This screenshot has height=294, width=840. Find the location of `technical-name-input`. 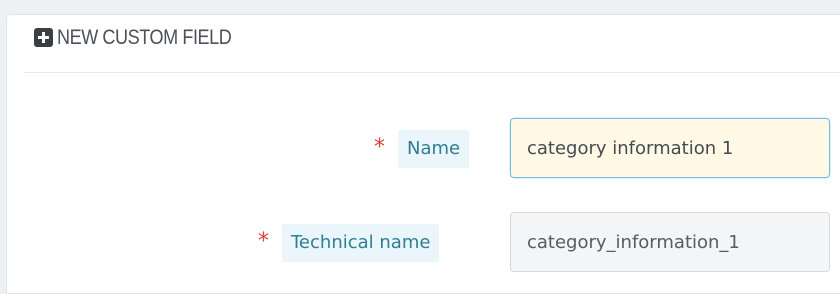

technical-name-input is located at coordinates (670, 242).